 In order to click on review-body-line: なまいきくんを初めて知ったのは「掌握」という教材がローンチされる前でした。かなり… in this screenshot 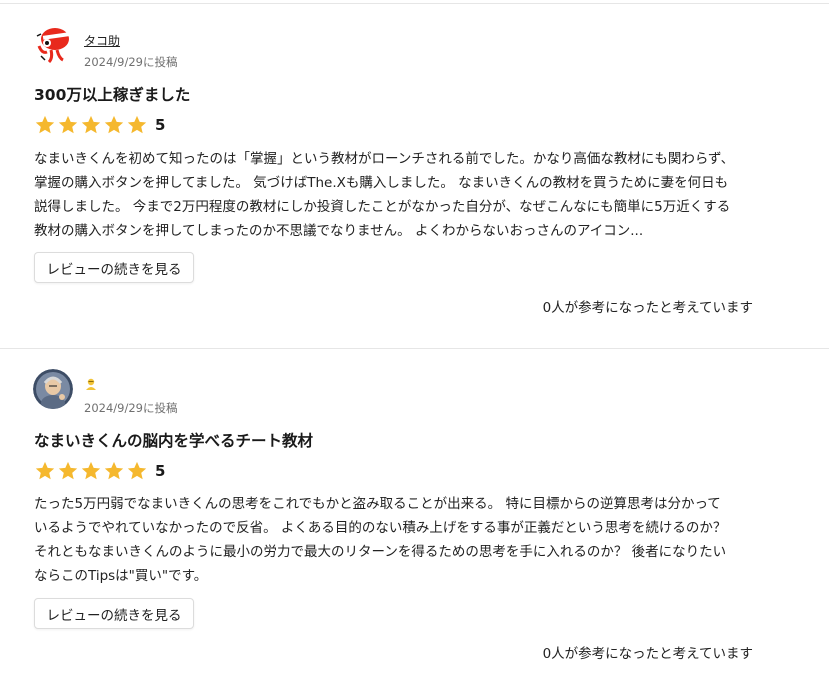, I will do `click(384, 159)`.